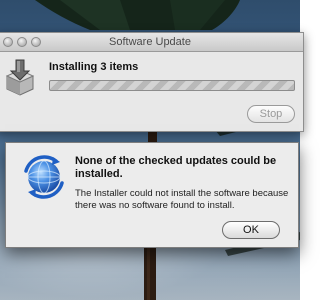 The width and height of the screenshot is (320, 300). What do you see at coordinates (251, 230) in the screenshot?
I see `ok-button: OK` at bounding box center [251, 230].